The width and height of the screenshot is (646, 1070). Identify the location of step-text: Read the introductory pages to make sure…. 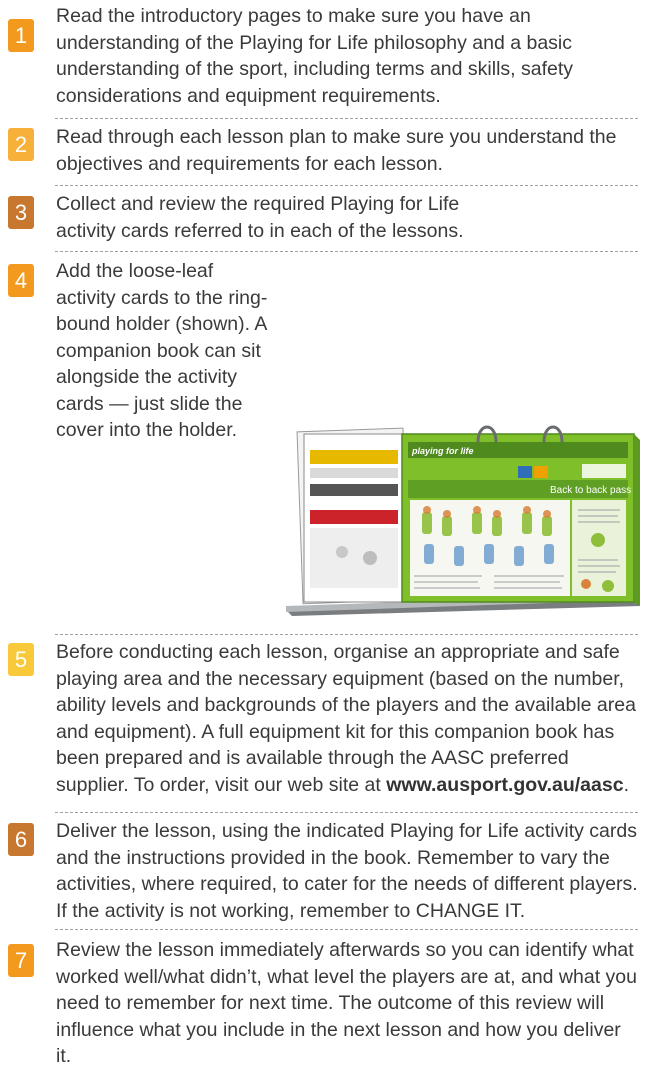
(315, 56).